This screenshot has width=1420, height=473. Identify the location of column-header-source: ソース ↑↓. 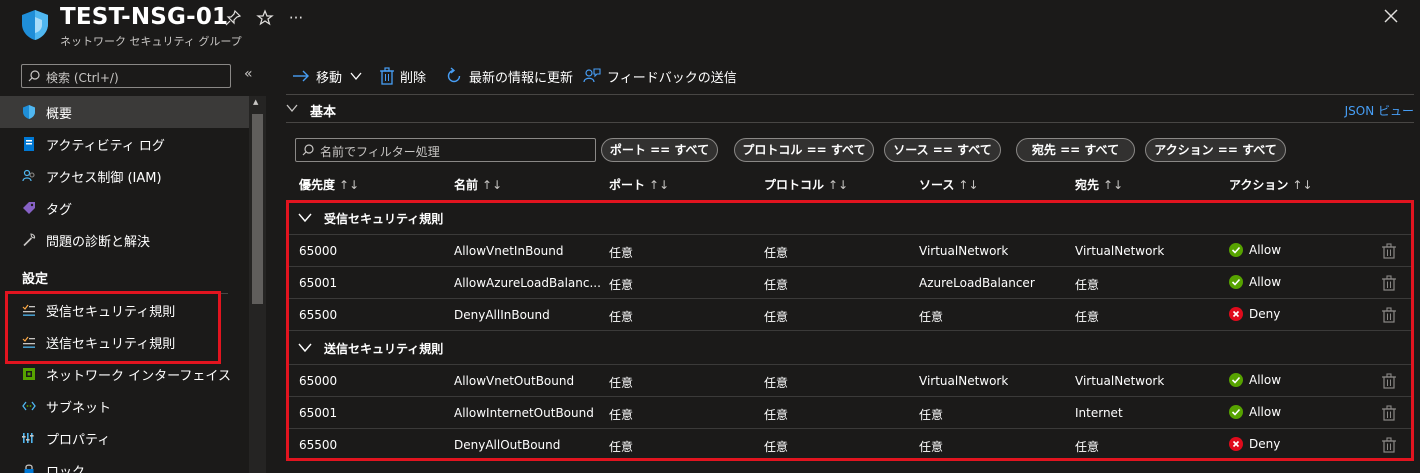
(949, 184).